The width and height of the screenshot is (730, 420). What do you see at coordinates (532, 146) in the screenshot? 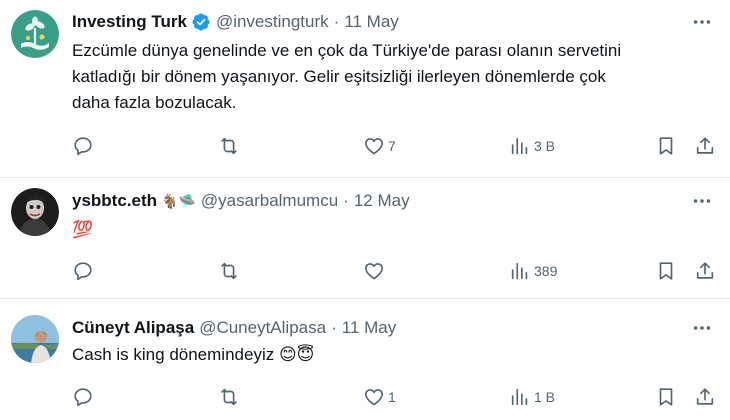
I see `views-button: 3 B` at bounding box center [532, 146].